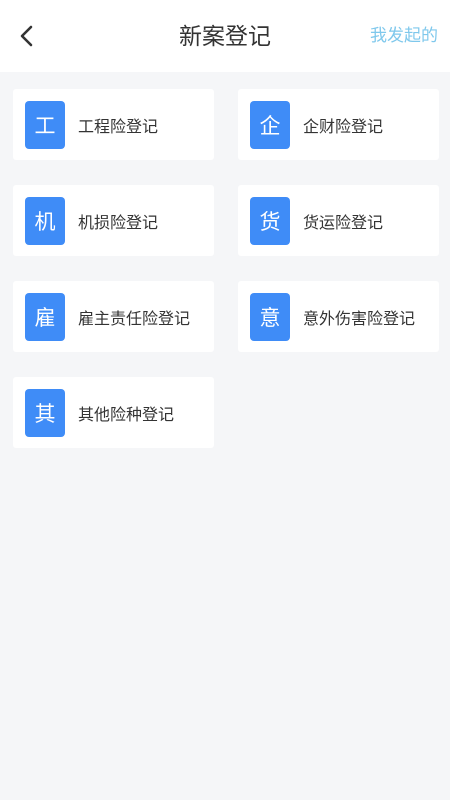 This screenshot has width=450, height=800. Describe the element at coordinates (270, 317) in the screenshot. I see `accident-icon: 意` at that location.